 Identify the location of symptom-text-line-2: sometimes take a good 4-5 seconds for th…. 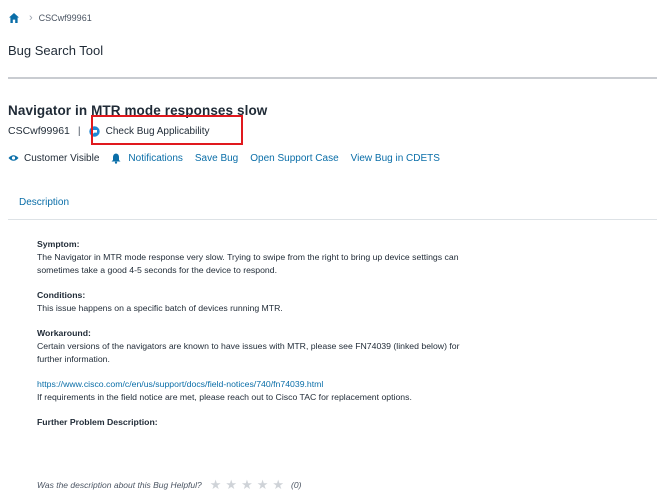
(157, 270).